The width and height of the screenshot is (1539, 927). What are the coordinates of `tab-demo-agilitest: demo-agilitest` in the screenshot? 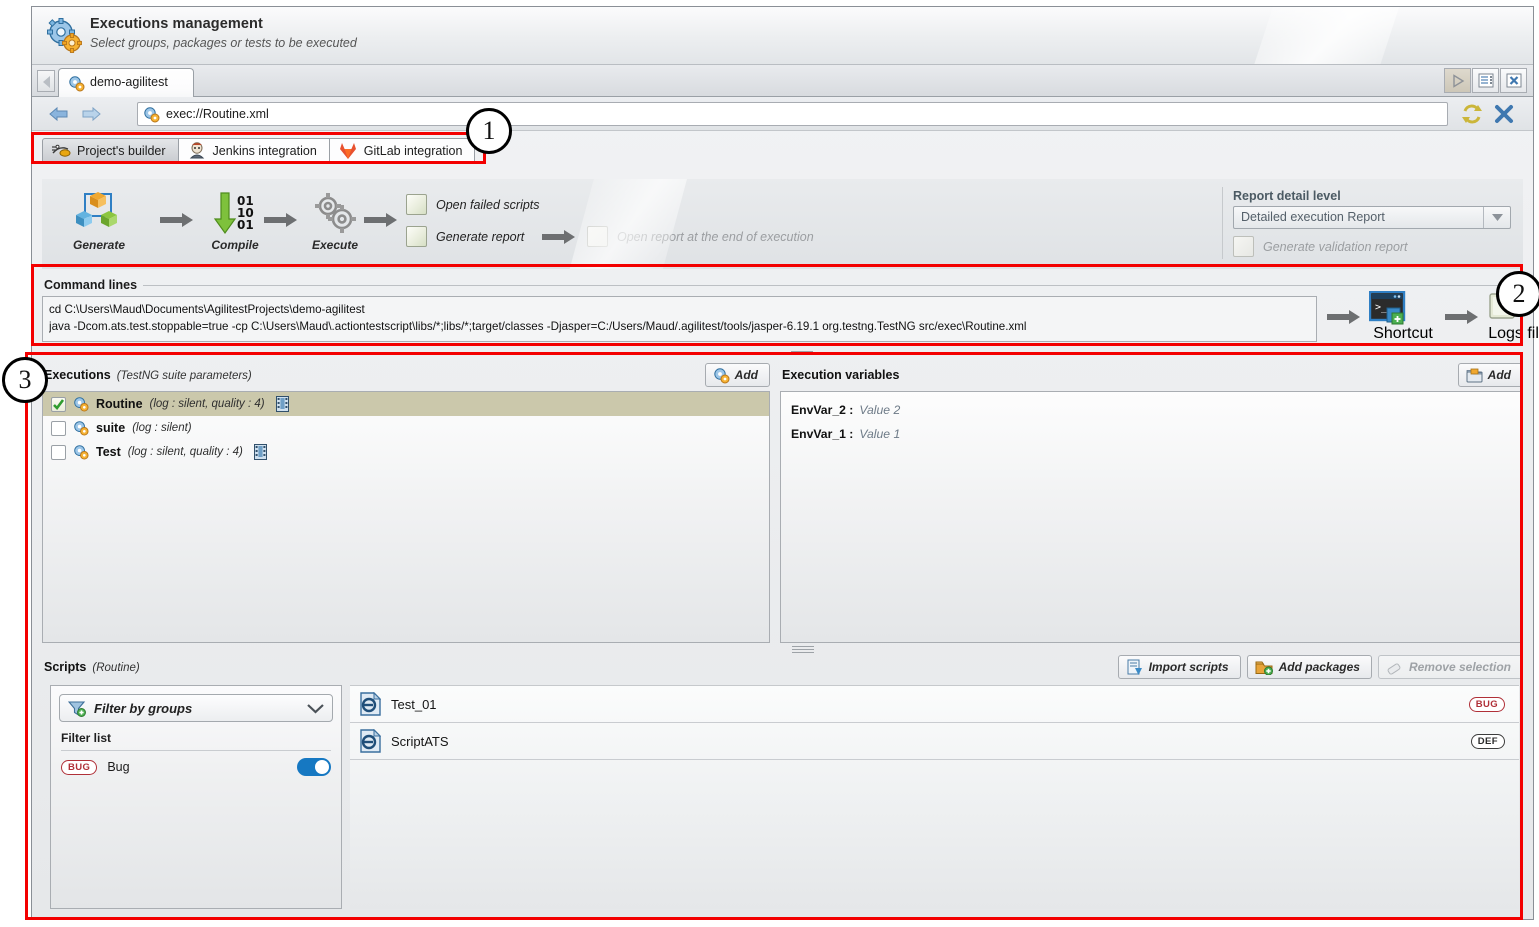 It's located at (126, 82).